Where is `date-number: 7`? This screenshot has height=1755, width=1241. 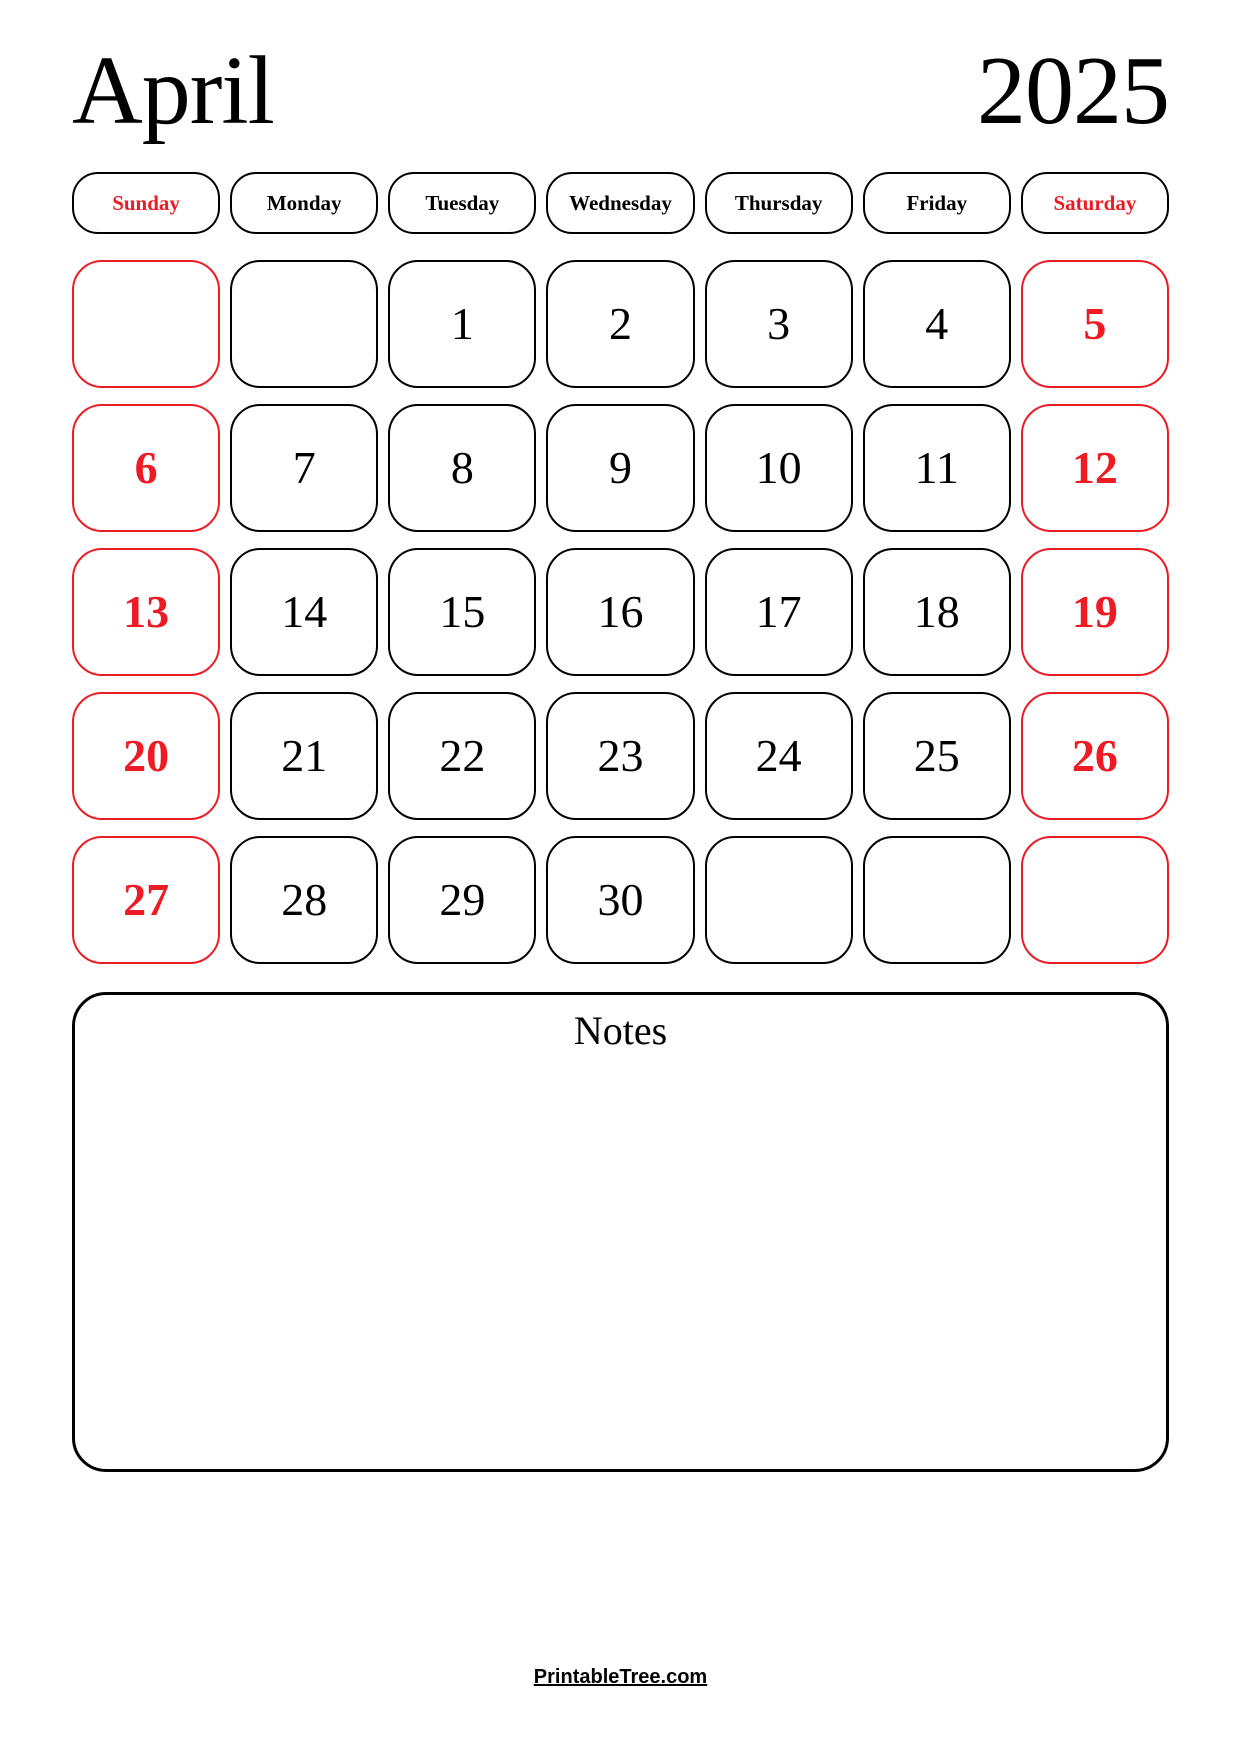
date-number: 7 is located at coordinates (304, 467).